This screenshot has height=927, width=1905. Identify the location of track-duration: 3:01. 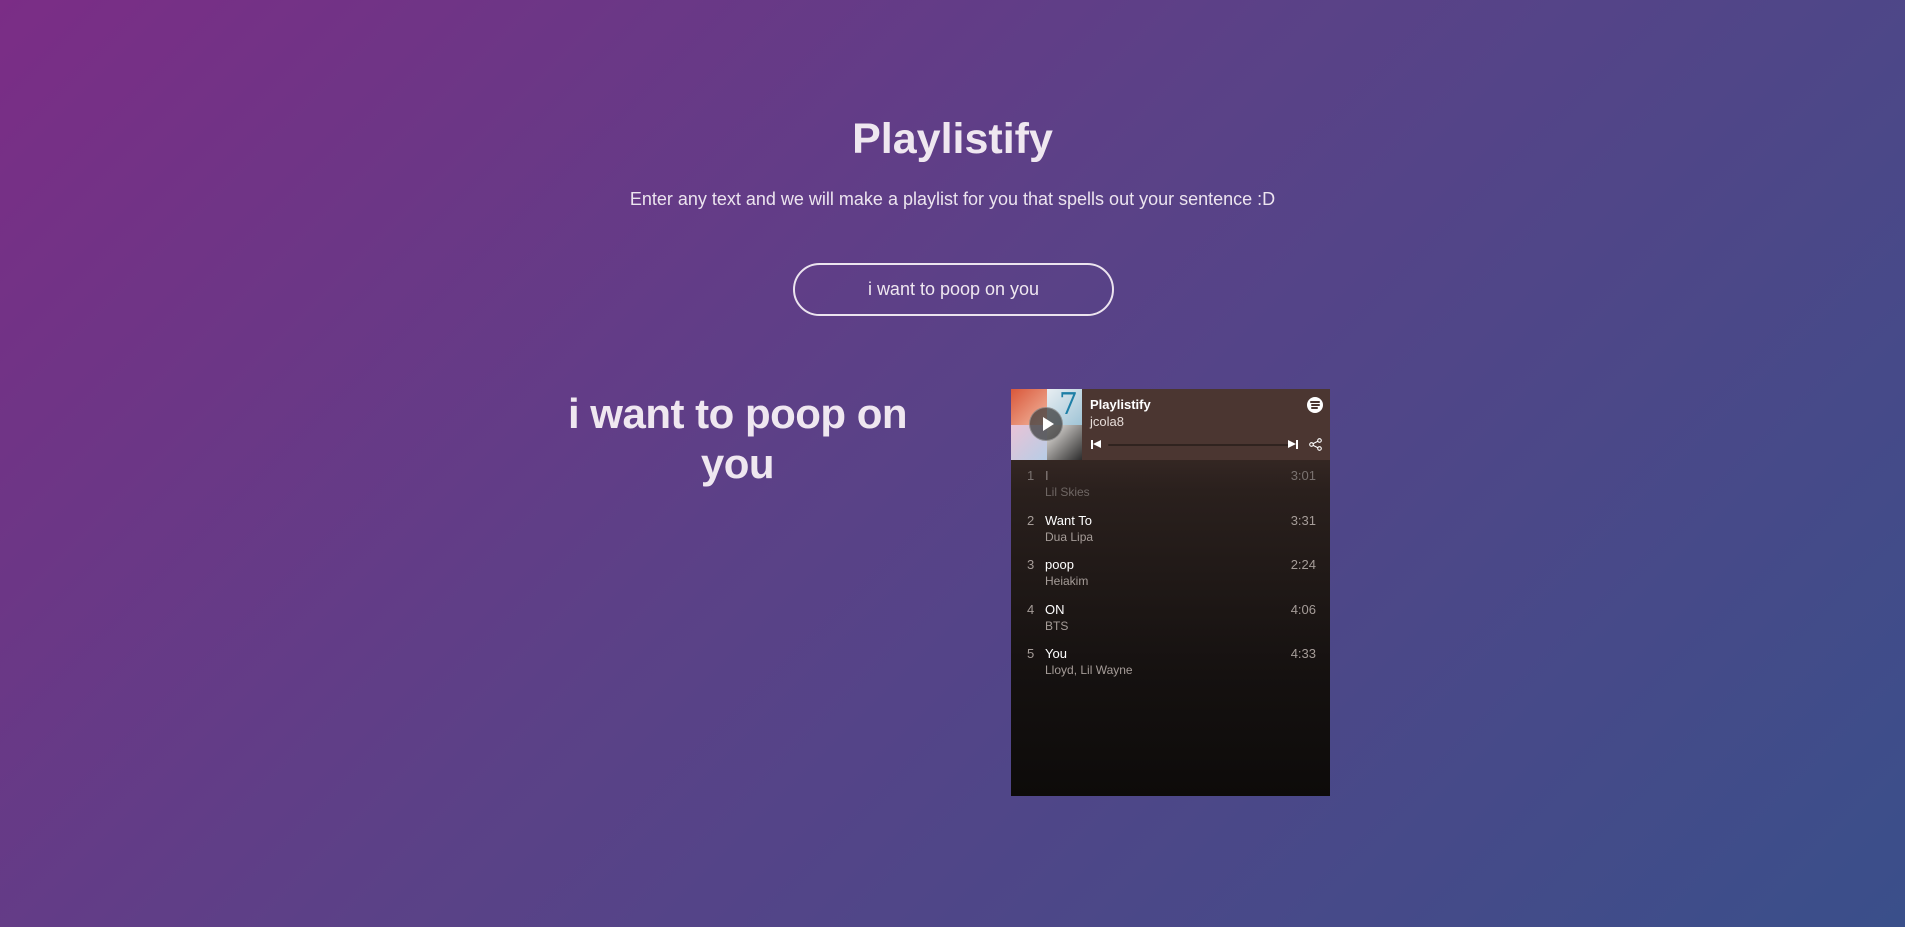
(1303, 475).